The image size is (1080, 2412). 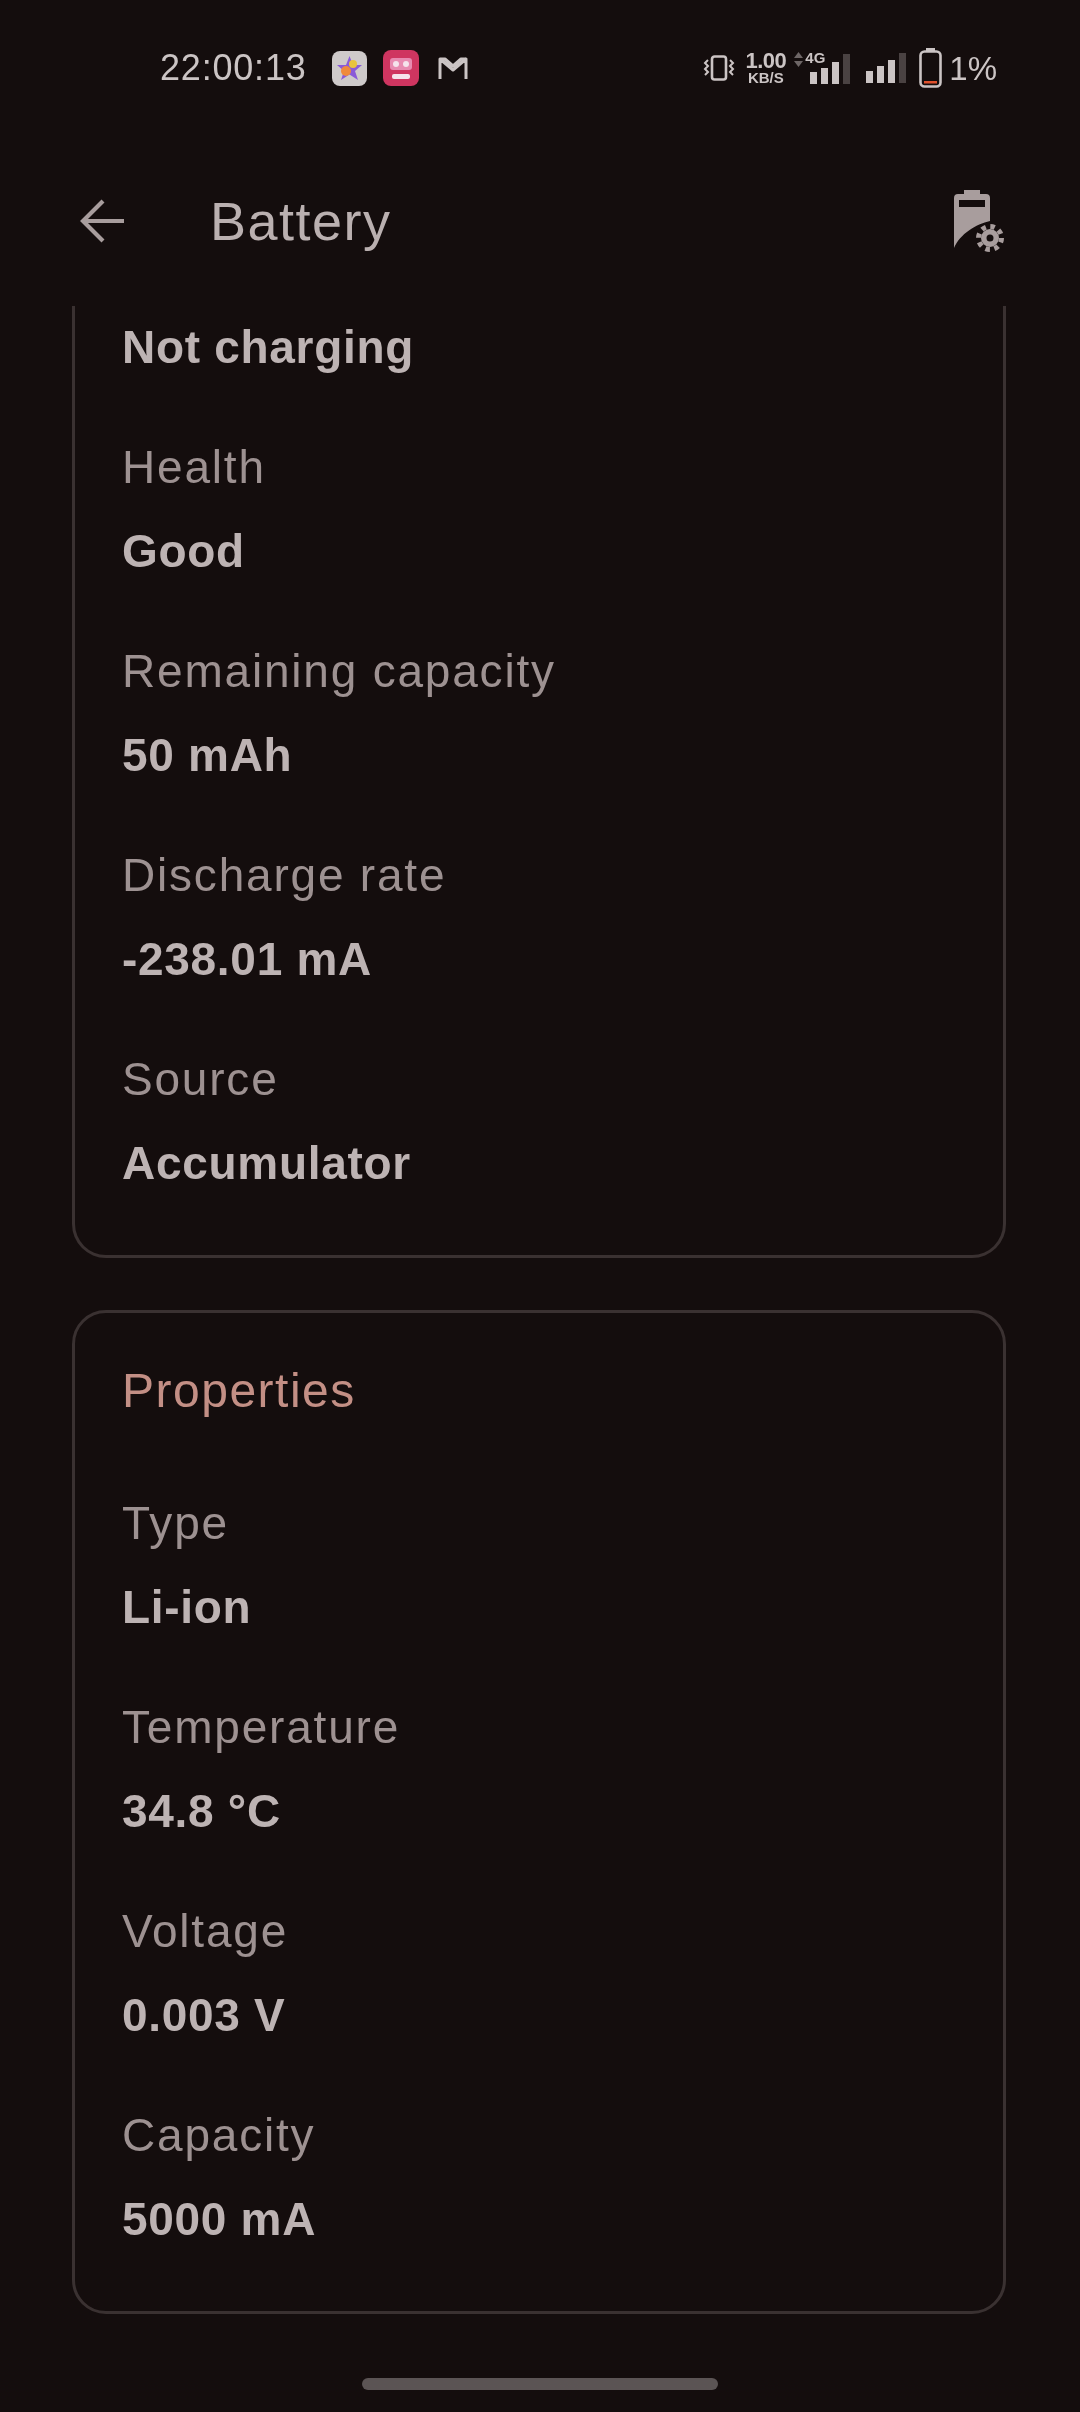 What do you see at coordinates (815, 58) in the screenshot?
I see `network-type: 4G` at bounding box center [815, 58].